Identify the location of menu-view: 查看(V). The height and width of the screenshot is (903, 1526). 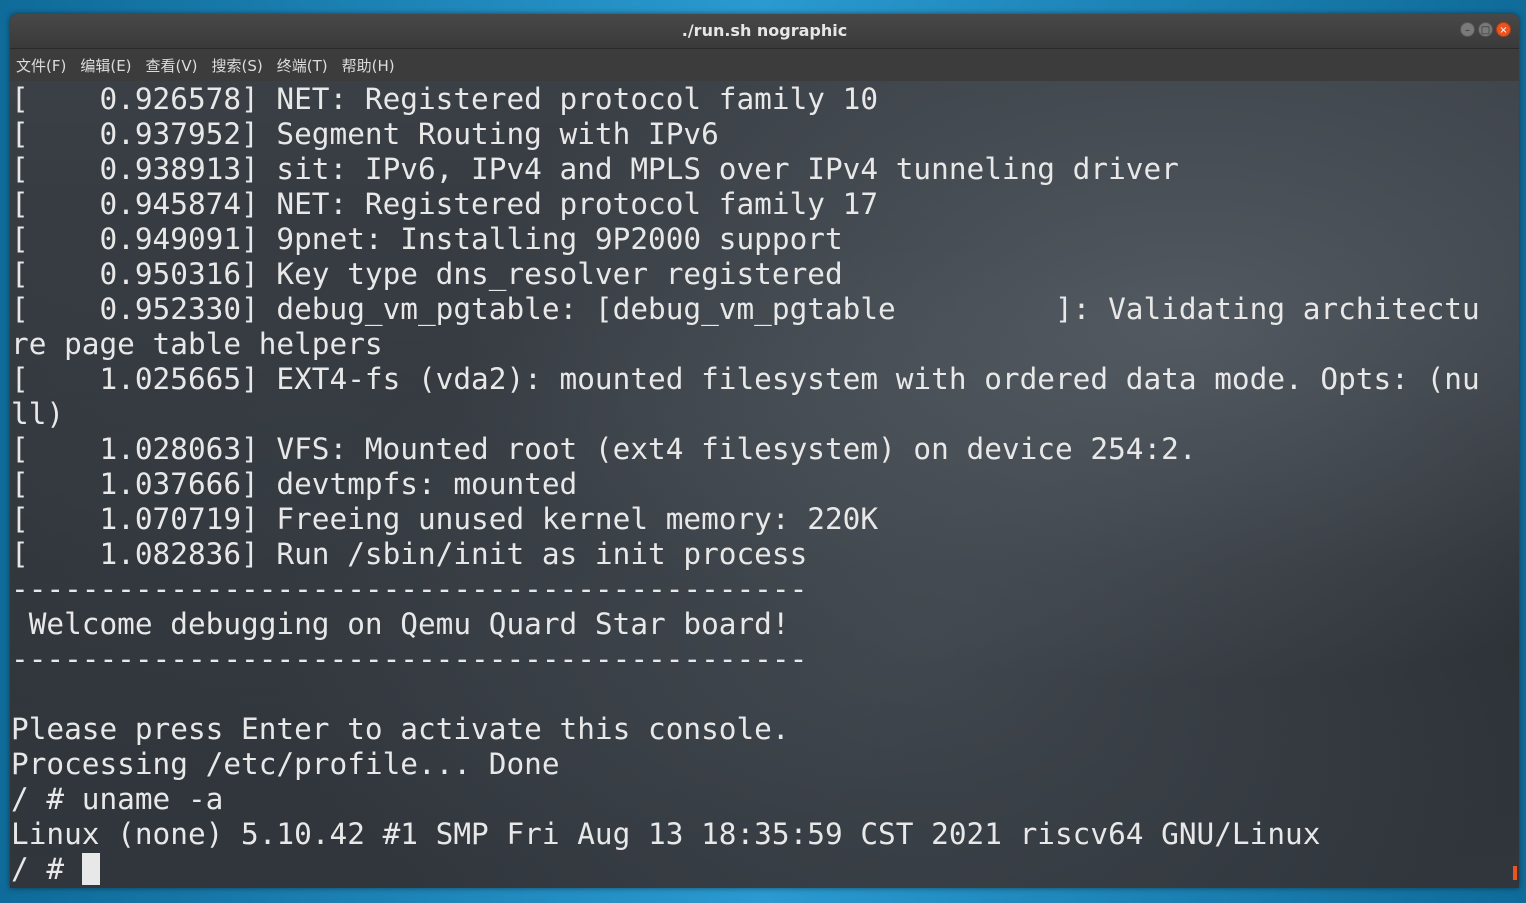
(172, 65).